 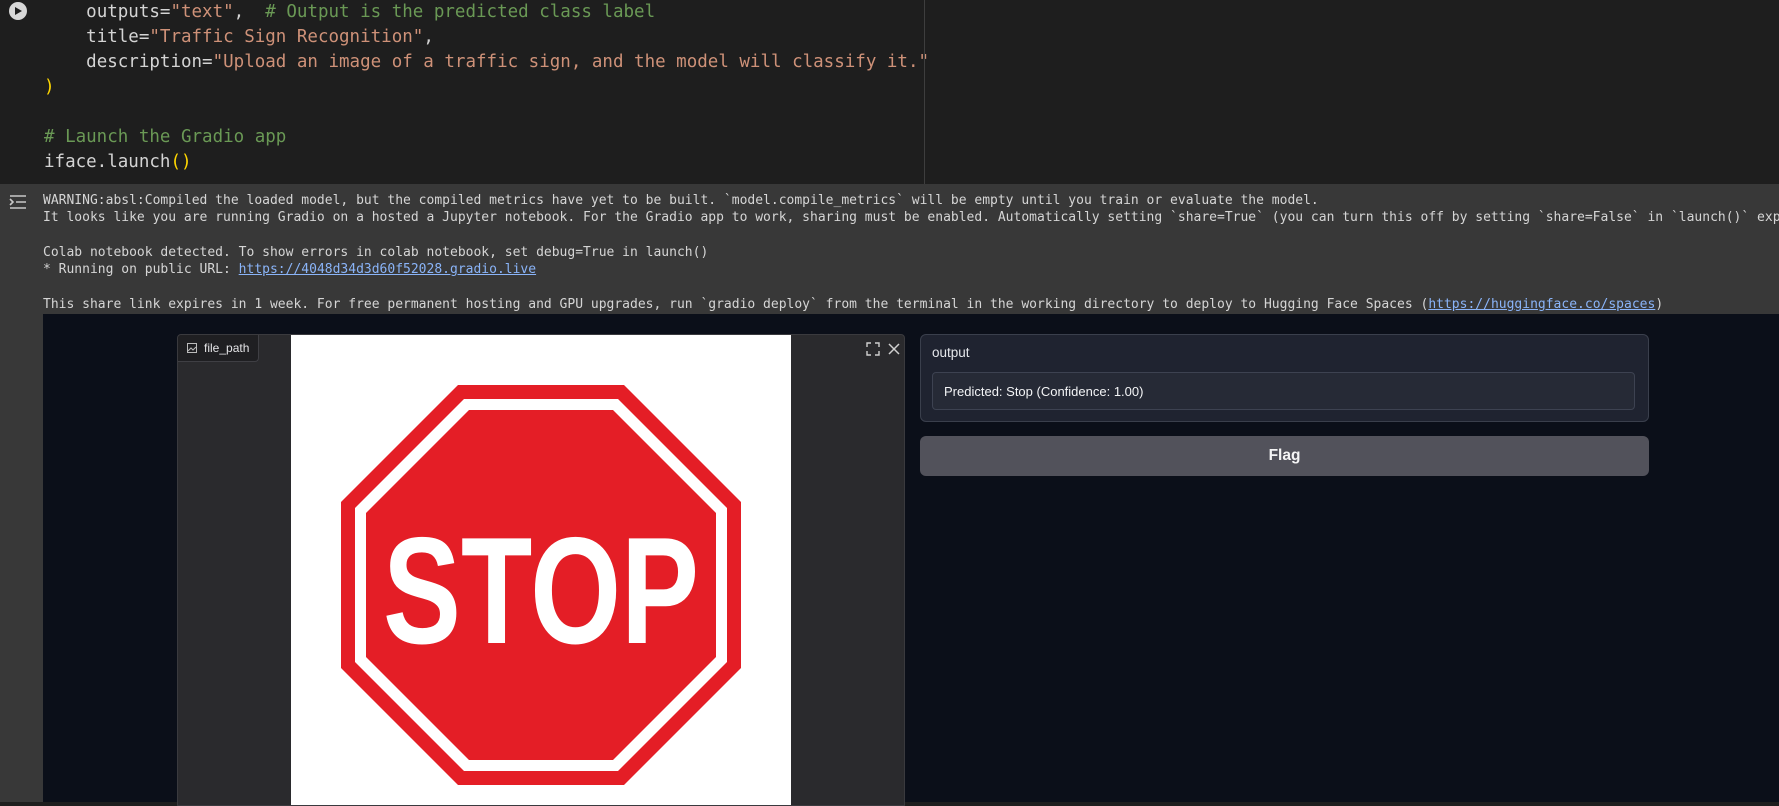 What do you see at coordinates (486, 37) in the screenshot?
I see `code-line: title="Traffic Sign Recognition",` at bounding box center [486, 37].